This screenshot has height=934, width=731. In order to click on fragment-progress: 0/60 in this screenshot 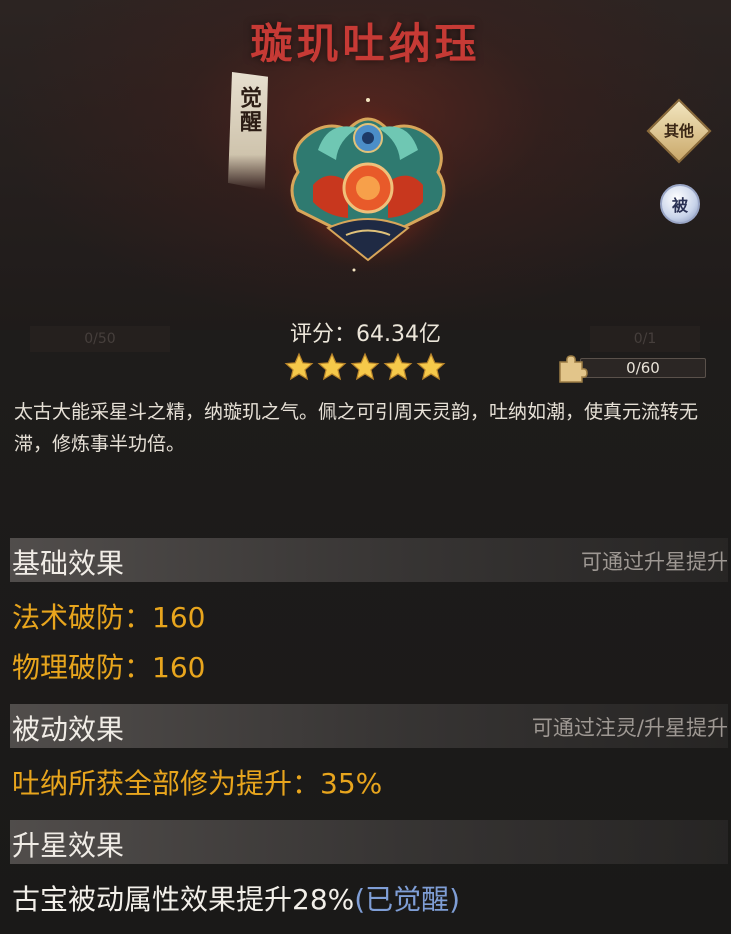, I will do `click(632, 367)`.